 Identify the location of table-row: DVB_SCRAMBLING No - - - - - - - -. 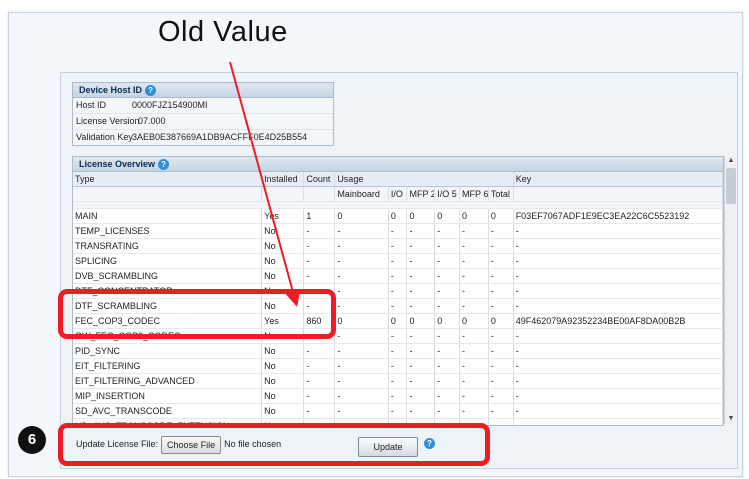
(398, 276).